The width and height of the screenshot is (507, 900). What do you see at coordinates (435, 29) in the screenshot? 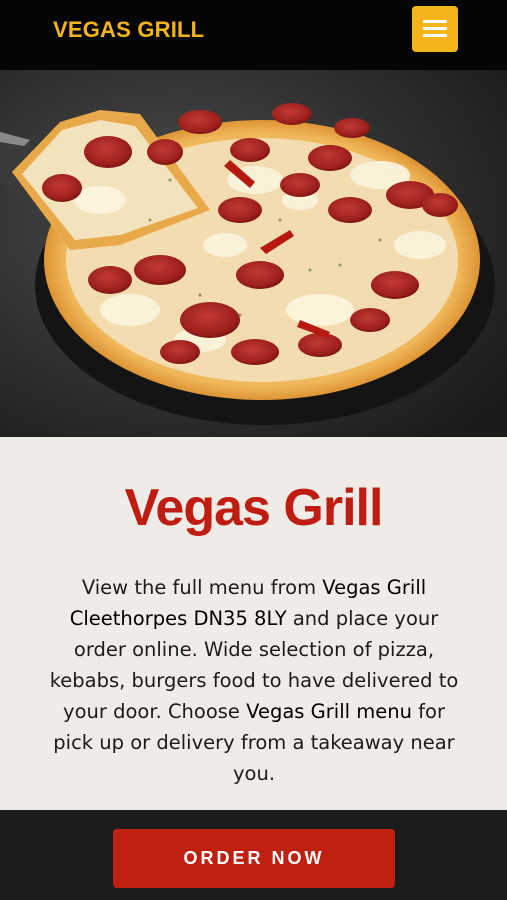
I see `menu-button` at bounding box center [435, 29].